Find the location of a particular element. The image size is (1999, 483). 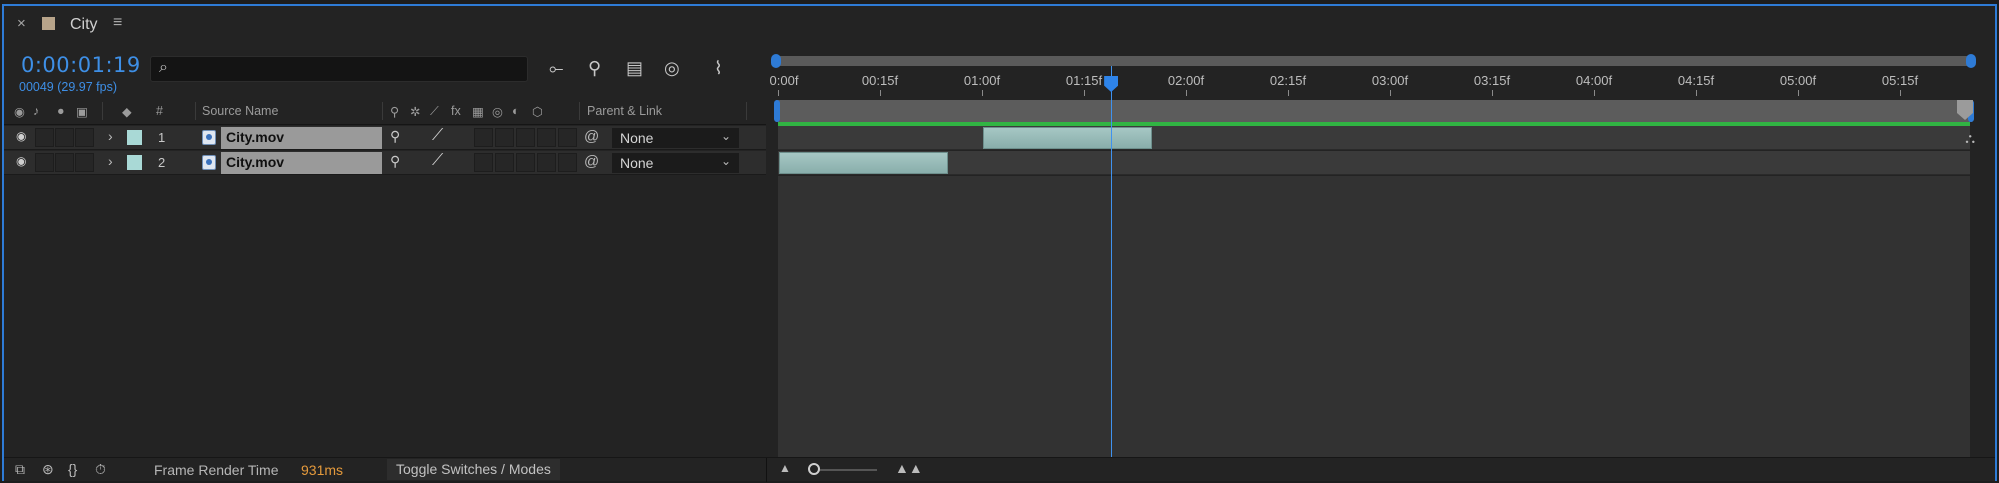

motion-blur-header-icon: ◎ is located at coordinates (497, 111).